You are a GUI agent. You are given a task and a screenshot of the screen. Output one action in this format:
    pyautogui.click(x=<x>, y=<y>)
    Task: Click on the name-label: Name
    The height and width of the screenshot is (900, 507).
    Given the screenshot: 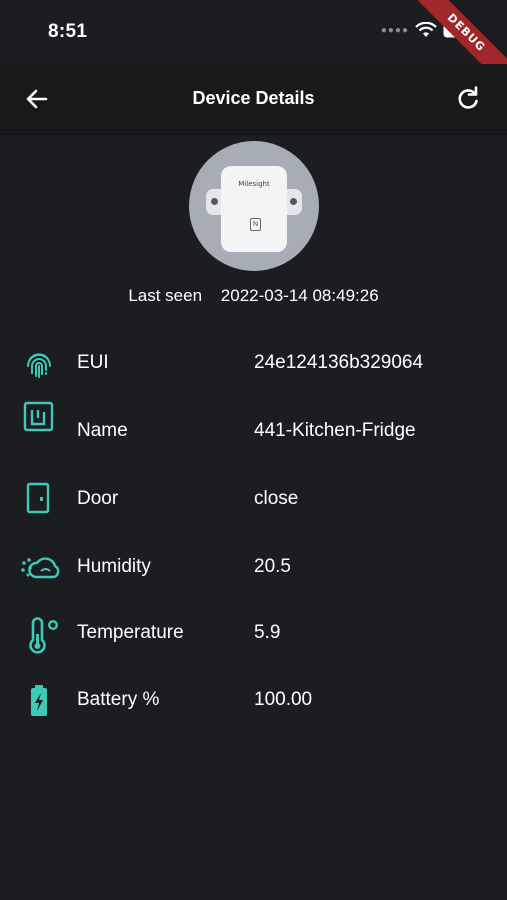 What is the action you would take?
    pyautogui.click(x=102, y=430)
    